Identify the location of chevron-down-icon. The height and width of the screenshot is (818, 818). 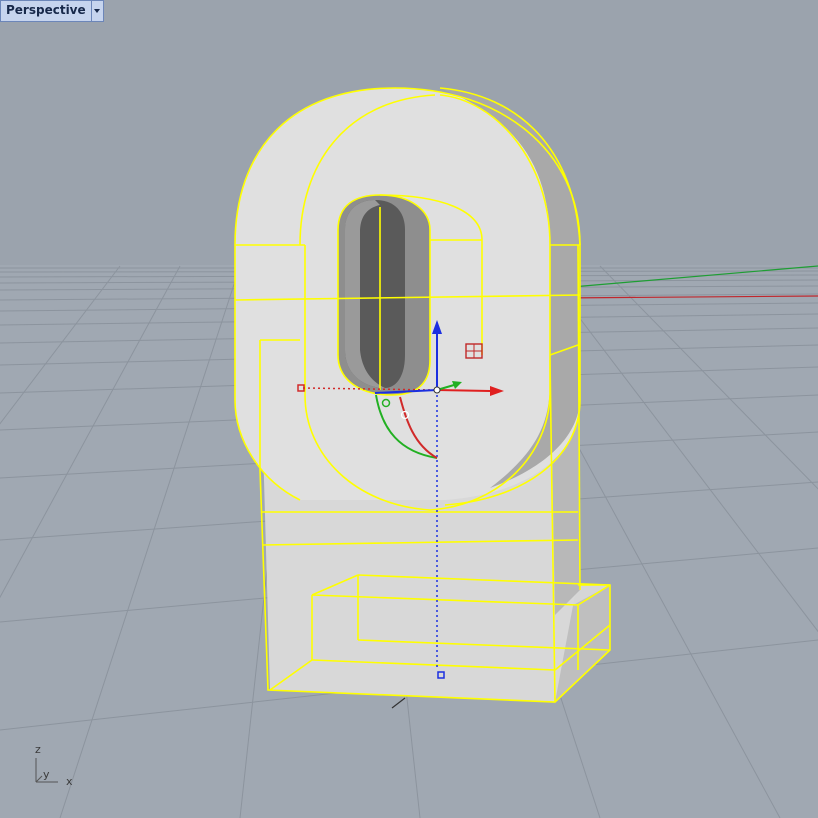
(97, 11).